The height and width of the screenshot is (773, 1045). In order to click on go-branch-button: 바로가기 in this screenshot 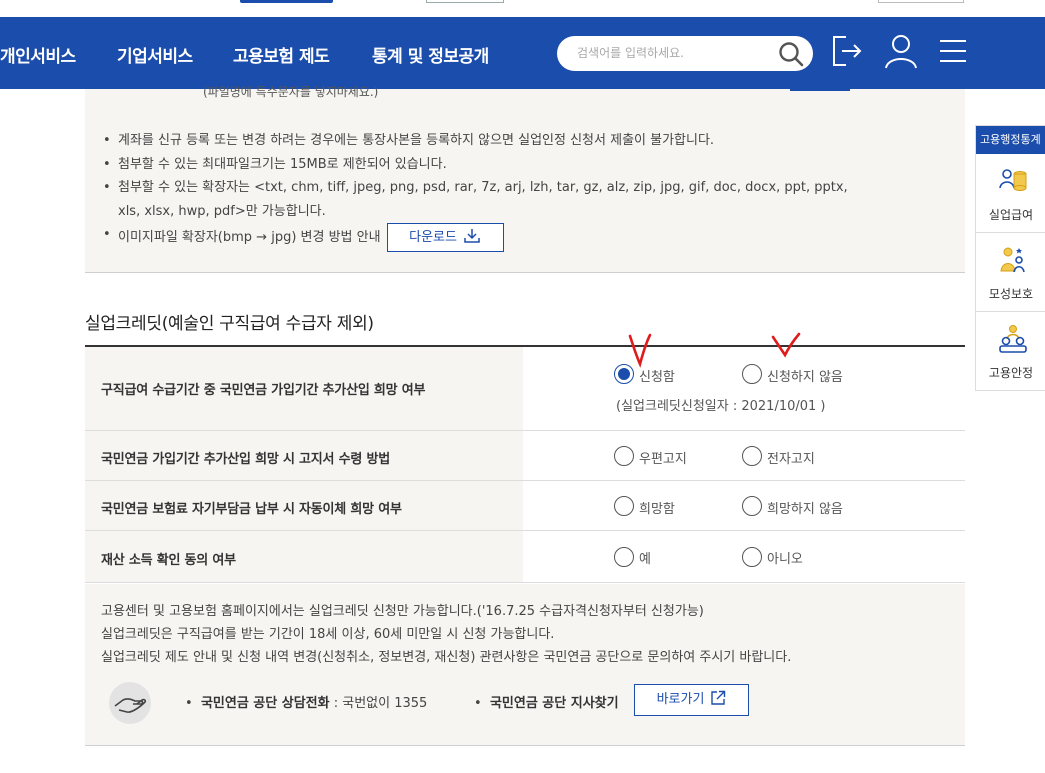, I will do `click(691, 700)`.